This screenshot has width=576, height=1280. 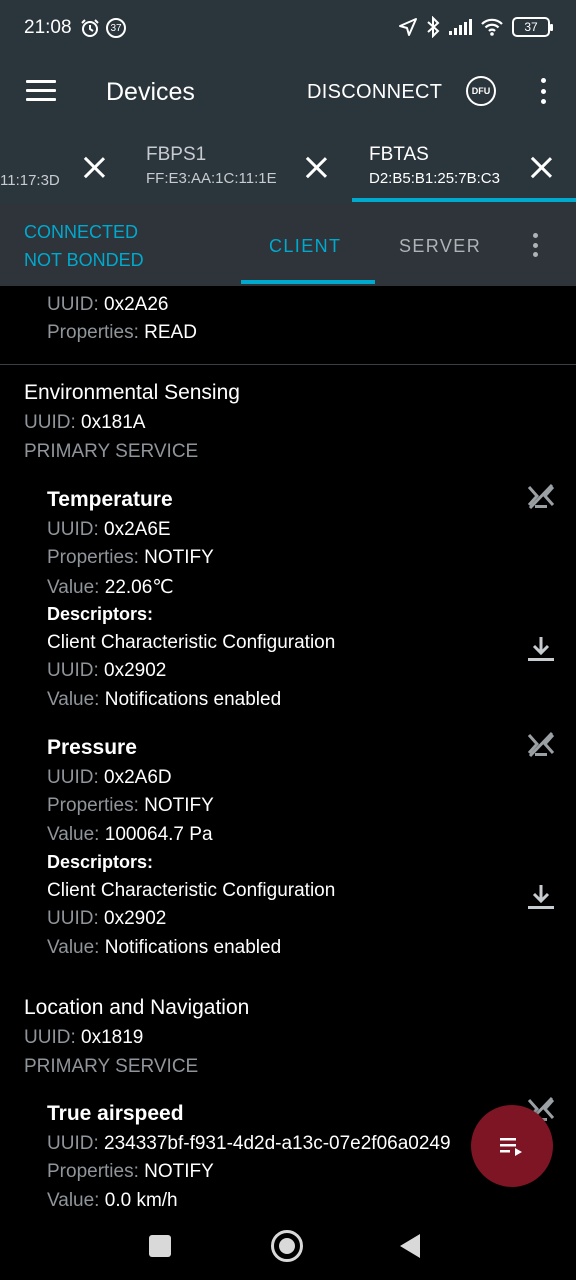 I want to click on service-name: Location and Navigation, so click(x=136, y=1008).